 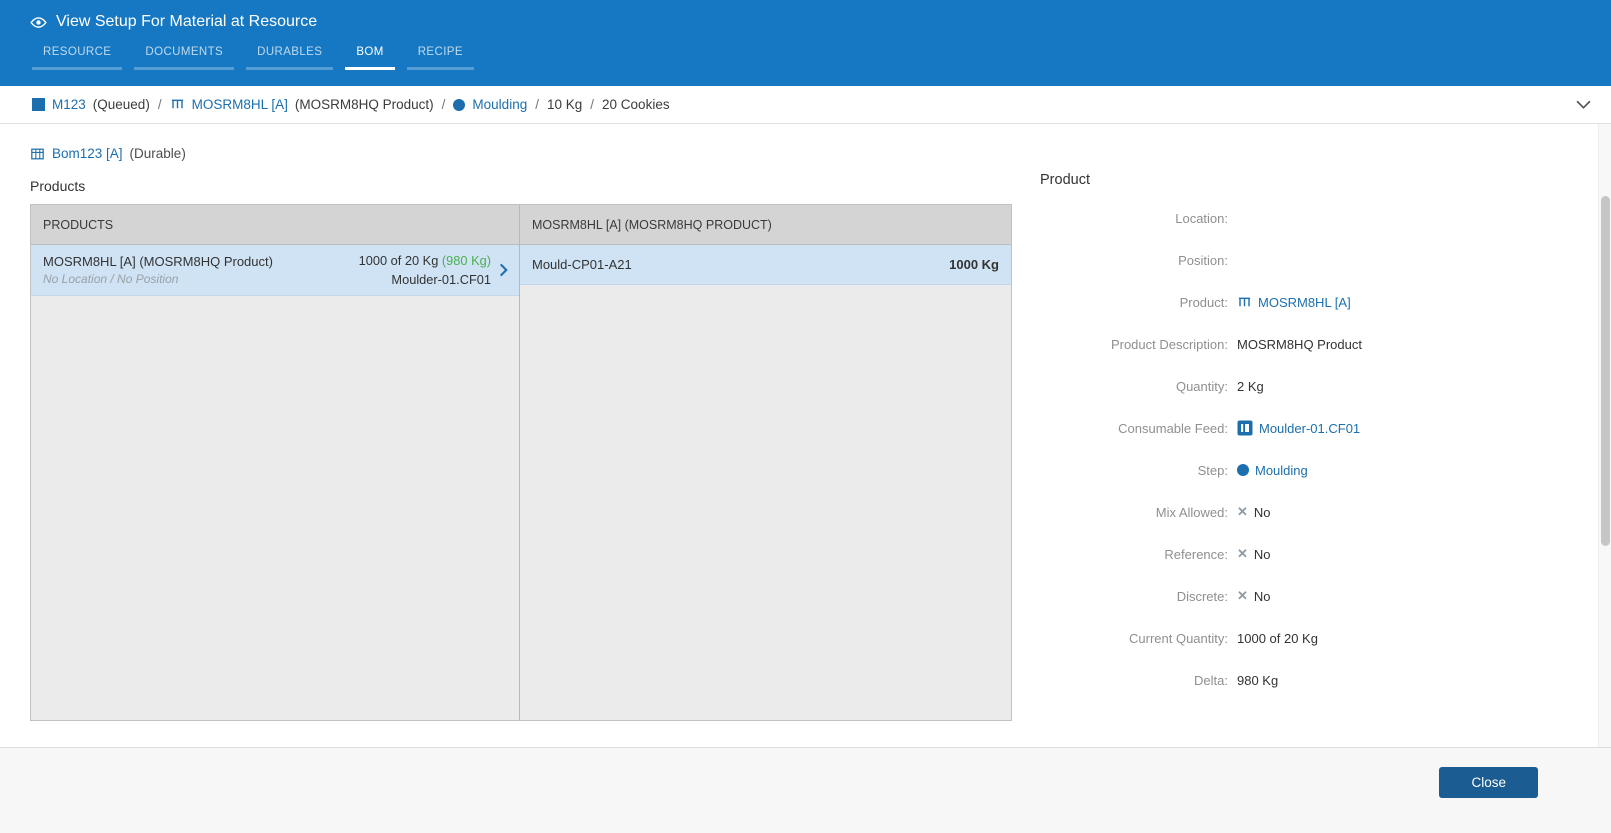 What do you see at coordinates (1309, 428) in the screenshot?
I see `consumable-feed-link: Moulder-01.CF01` at bounding box center [1309, 428].